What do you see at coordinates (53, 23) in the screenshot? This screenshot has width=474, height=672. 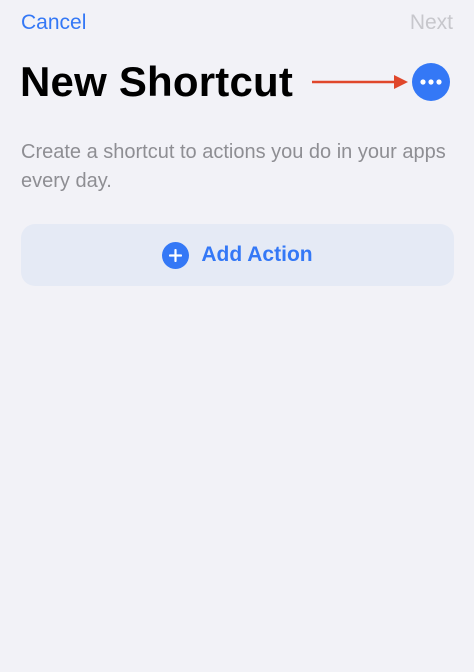 I see `cancel-button: Cancel` at bounding box center [53, 23].